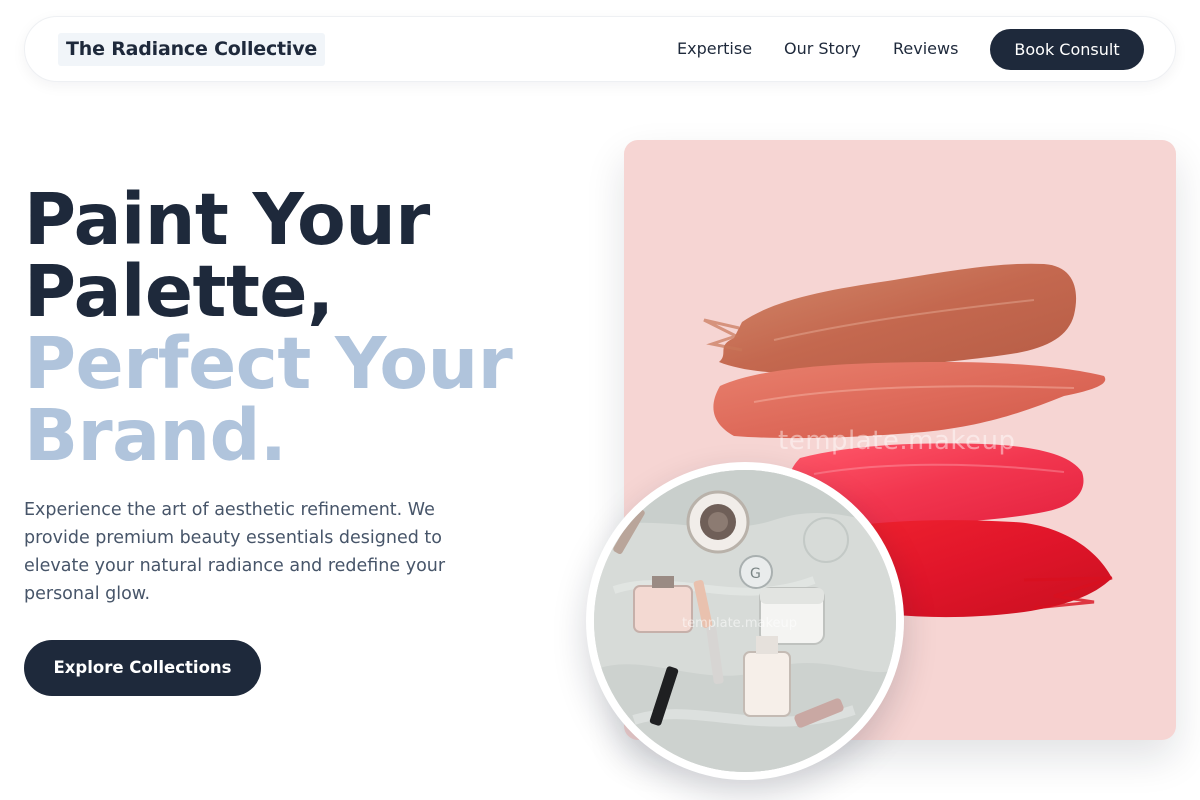 Image resolution: width=1200 pixels, height=800 pixels. I want to click on book-consult-button: Book Consult, so click(1067, 49).